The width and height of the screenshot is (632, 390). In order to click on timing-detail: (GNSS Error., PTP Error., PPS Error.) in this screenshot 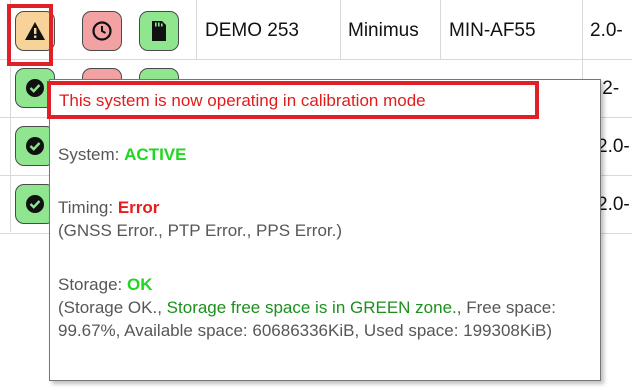, I will do `click(200, 230)`.